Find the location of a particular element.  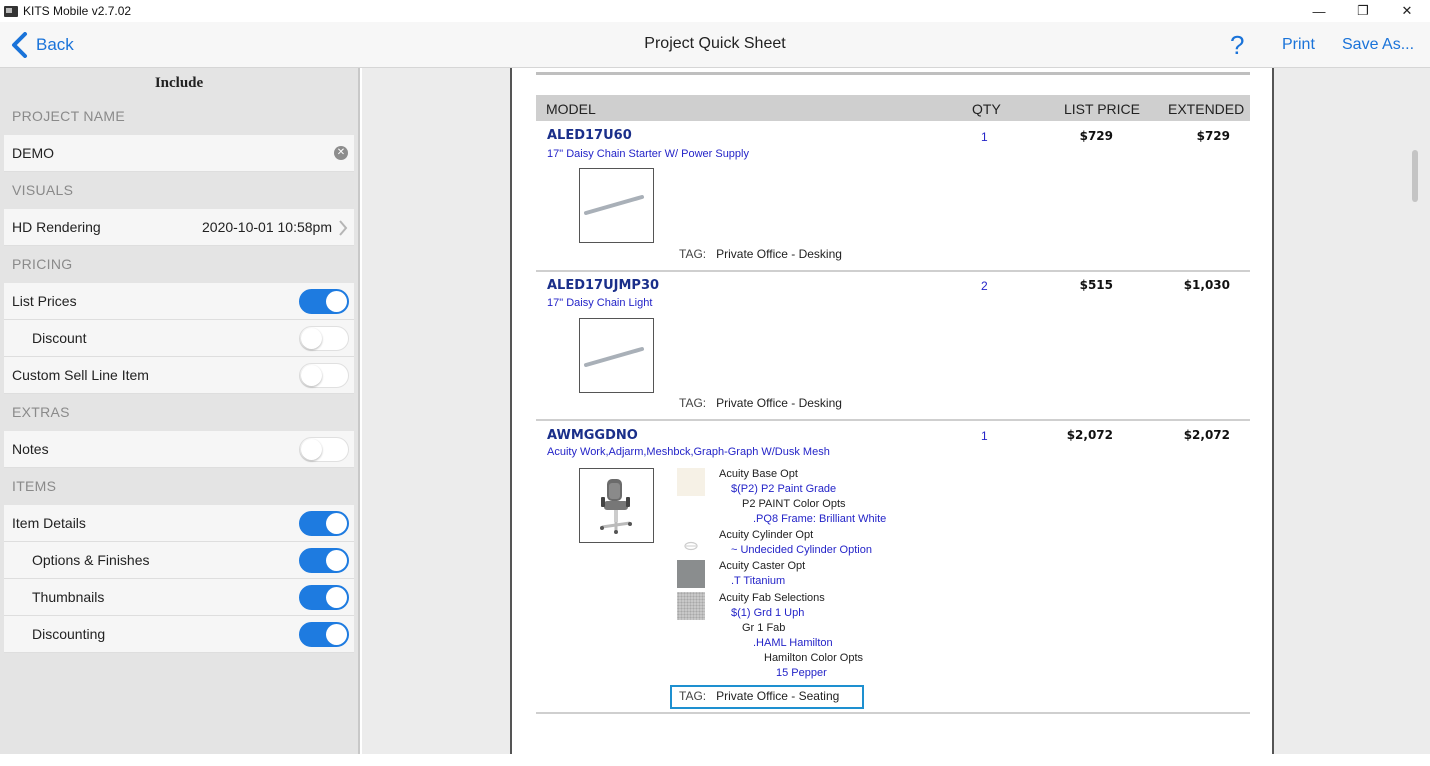

project-name-field: DEMO ✕ is located at coordinates (179, 153).